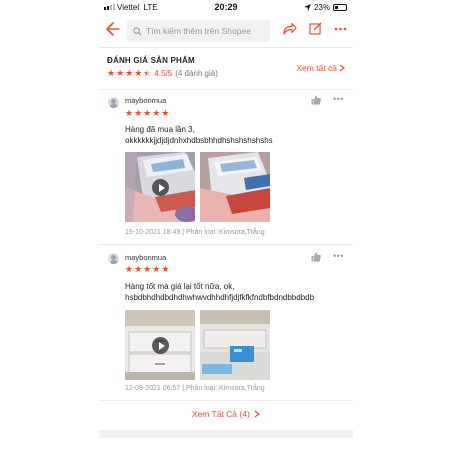 Image resolution: width=450 pixels, height=450 pixels. I want to click on search-input: Tìm kiếm thêm trên Shopee, so click(198, 31).